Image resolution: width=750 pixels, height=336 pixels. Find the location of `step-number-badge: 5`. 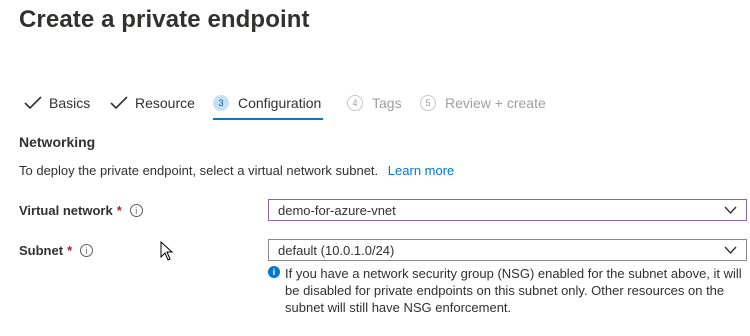

step-number-badge: 5 is located at coordinates (428, 103).